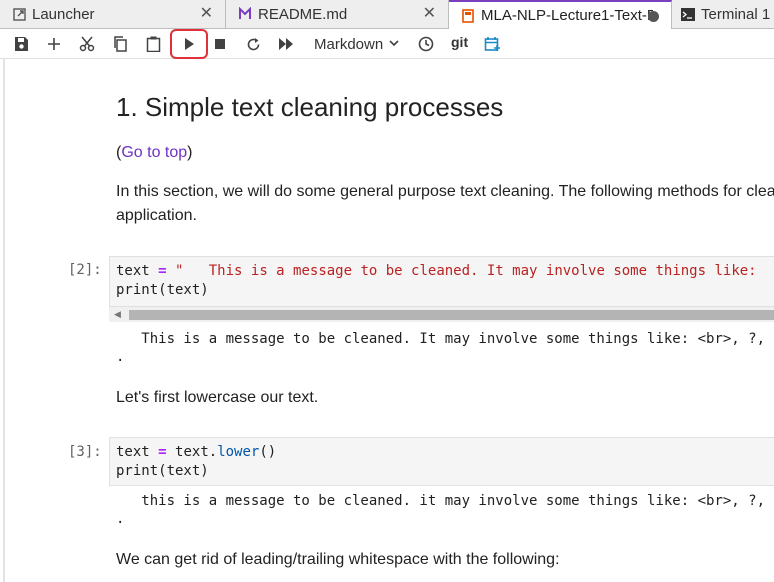  What do you see at coordinates (310, 107) in the screenshot?
I see `section-heading: 1. Simple text cleaning processes` at bounding box center [310, 107].